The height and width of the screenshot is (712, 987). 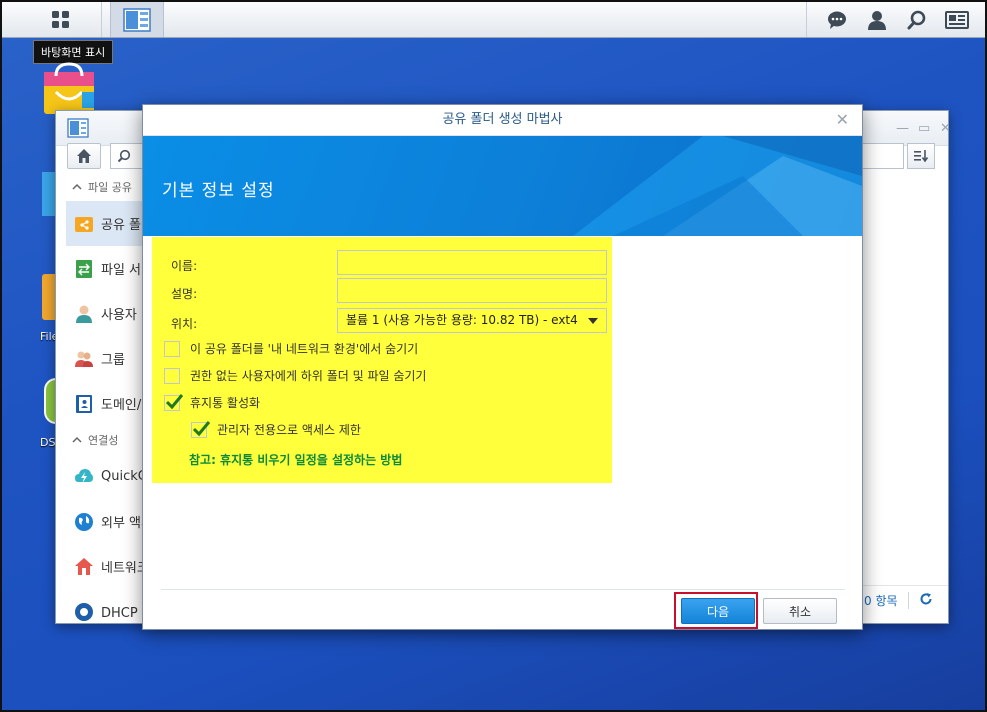 I want to click on sidebar-item-label: 공유 폴더, so click(x=122, y=225).